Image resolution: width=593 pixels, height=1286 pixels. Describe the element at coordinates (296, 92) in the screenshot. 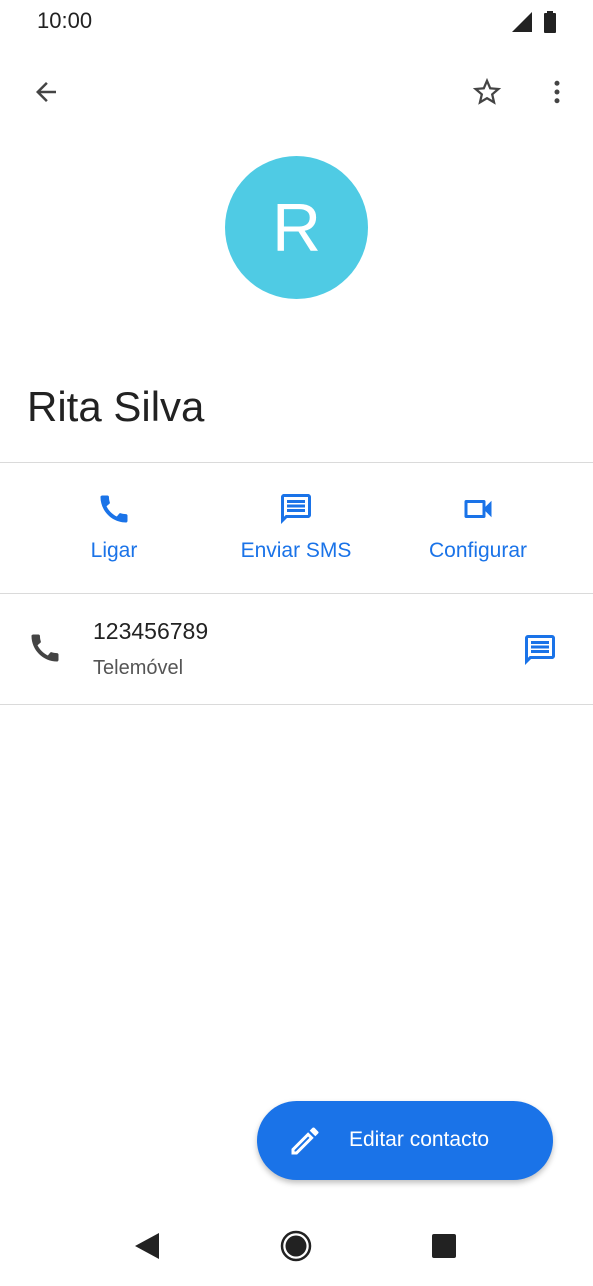

I see `top-app-bar` at that location.